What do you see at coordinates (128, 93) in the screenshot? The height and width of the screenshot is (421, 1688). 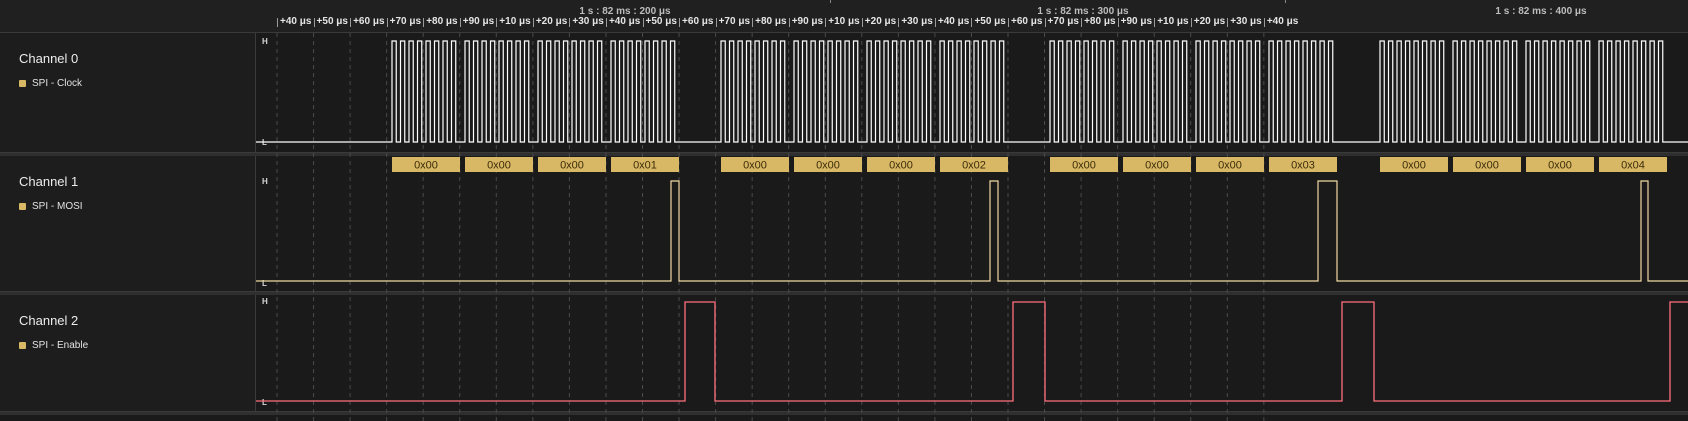 I see `channel-0-header: Channel 0 SPI - Clock` at bounding box center [128, 93].